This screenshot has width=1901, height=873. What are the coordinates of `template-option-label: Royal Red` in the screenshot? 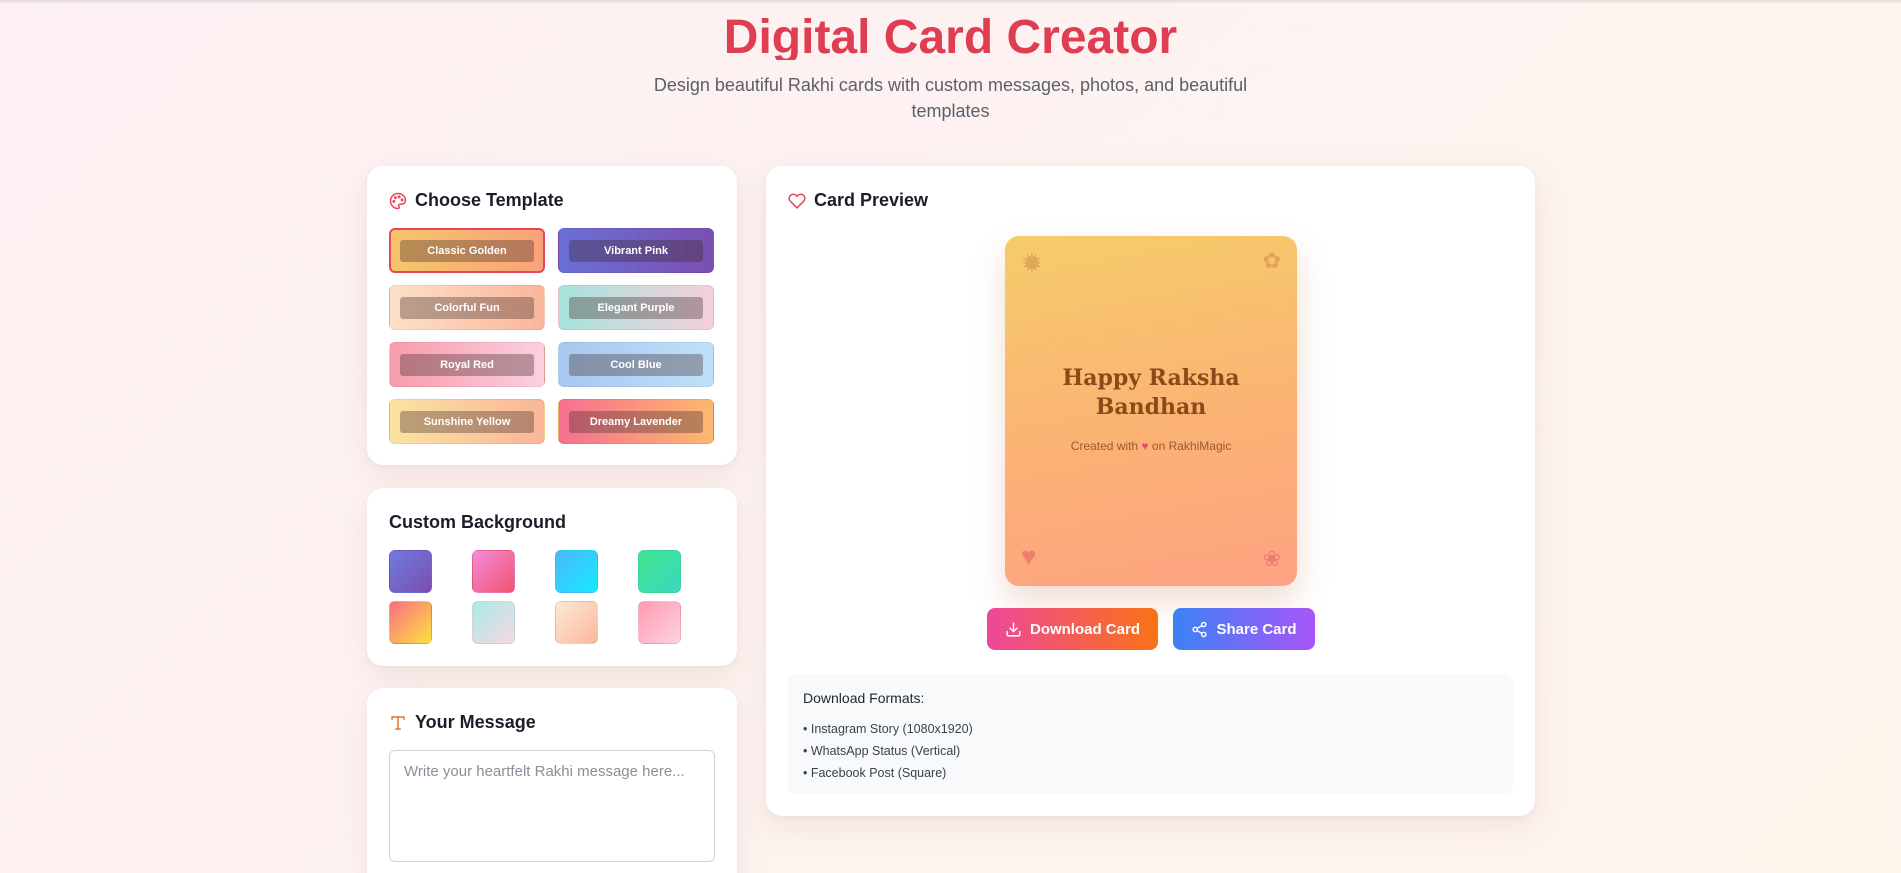 It's located at (467, 364).